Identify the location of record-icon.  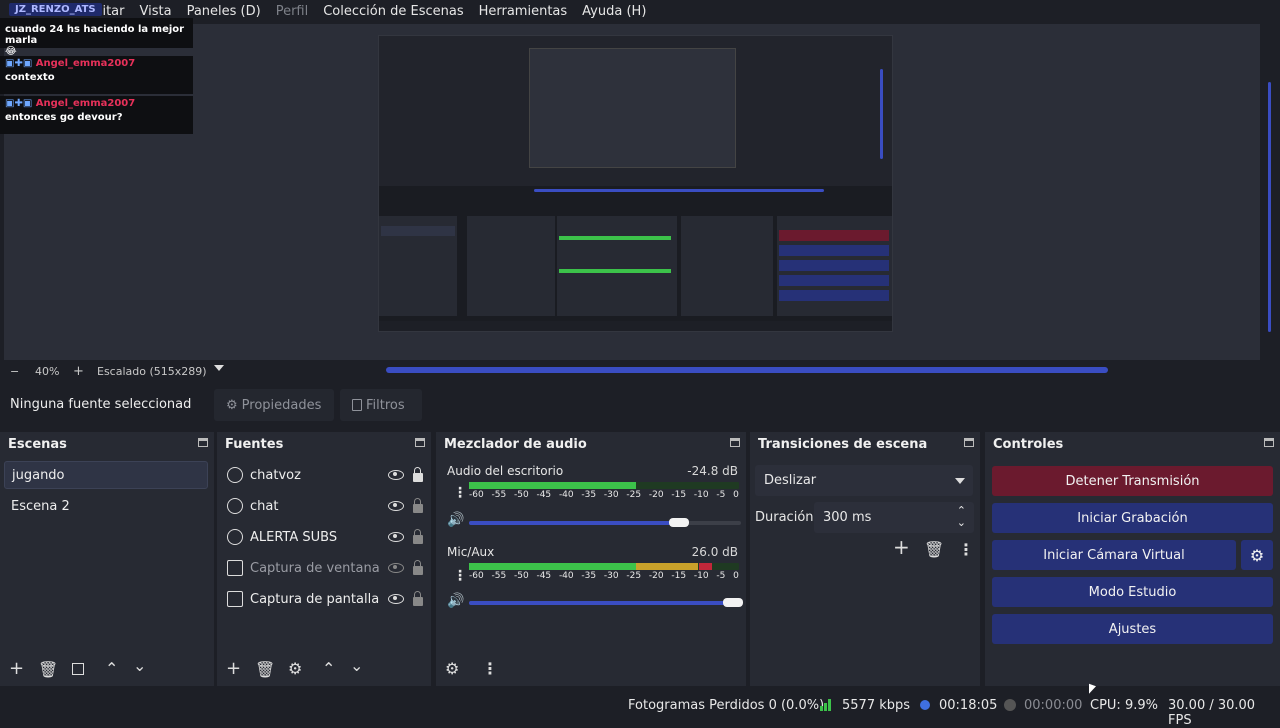
(1010, 705).